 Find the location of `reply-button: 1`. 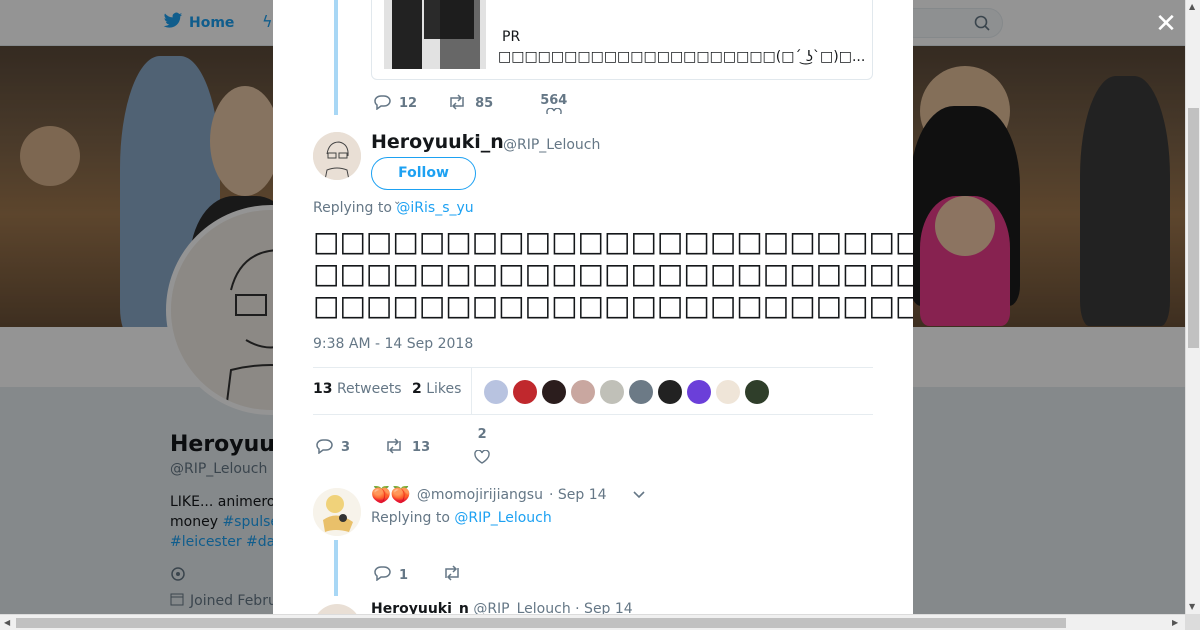

reply-button: 1 is located at coordinates (390, 575).